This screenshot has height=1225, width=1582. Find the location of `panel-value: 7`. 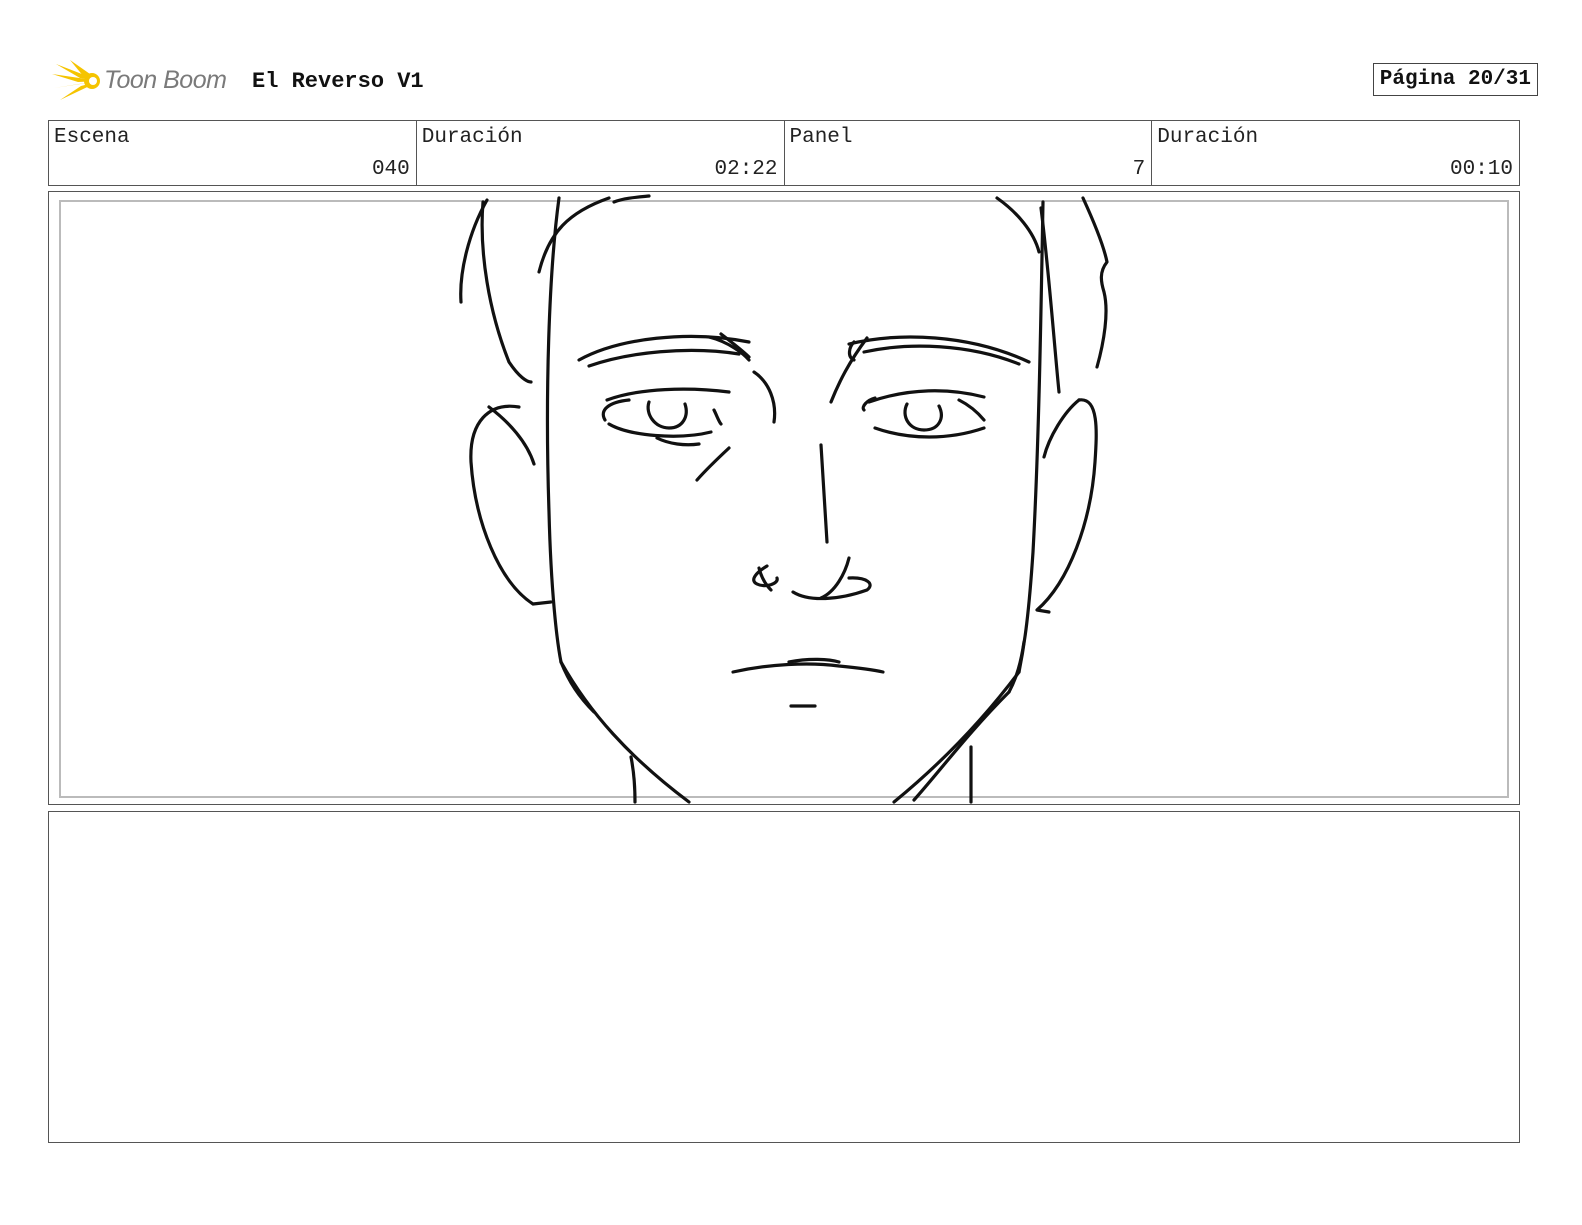

panel-value: 7 is located at coordinates (1139, 169).